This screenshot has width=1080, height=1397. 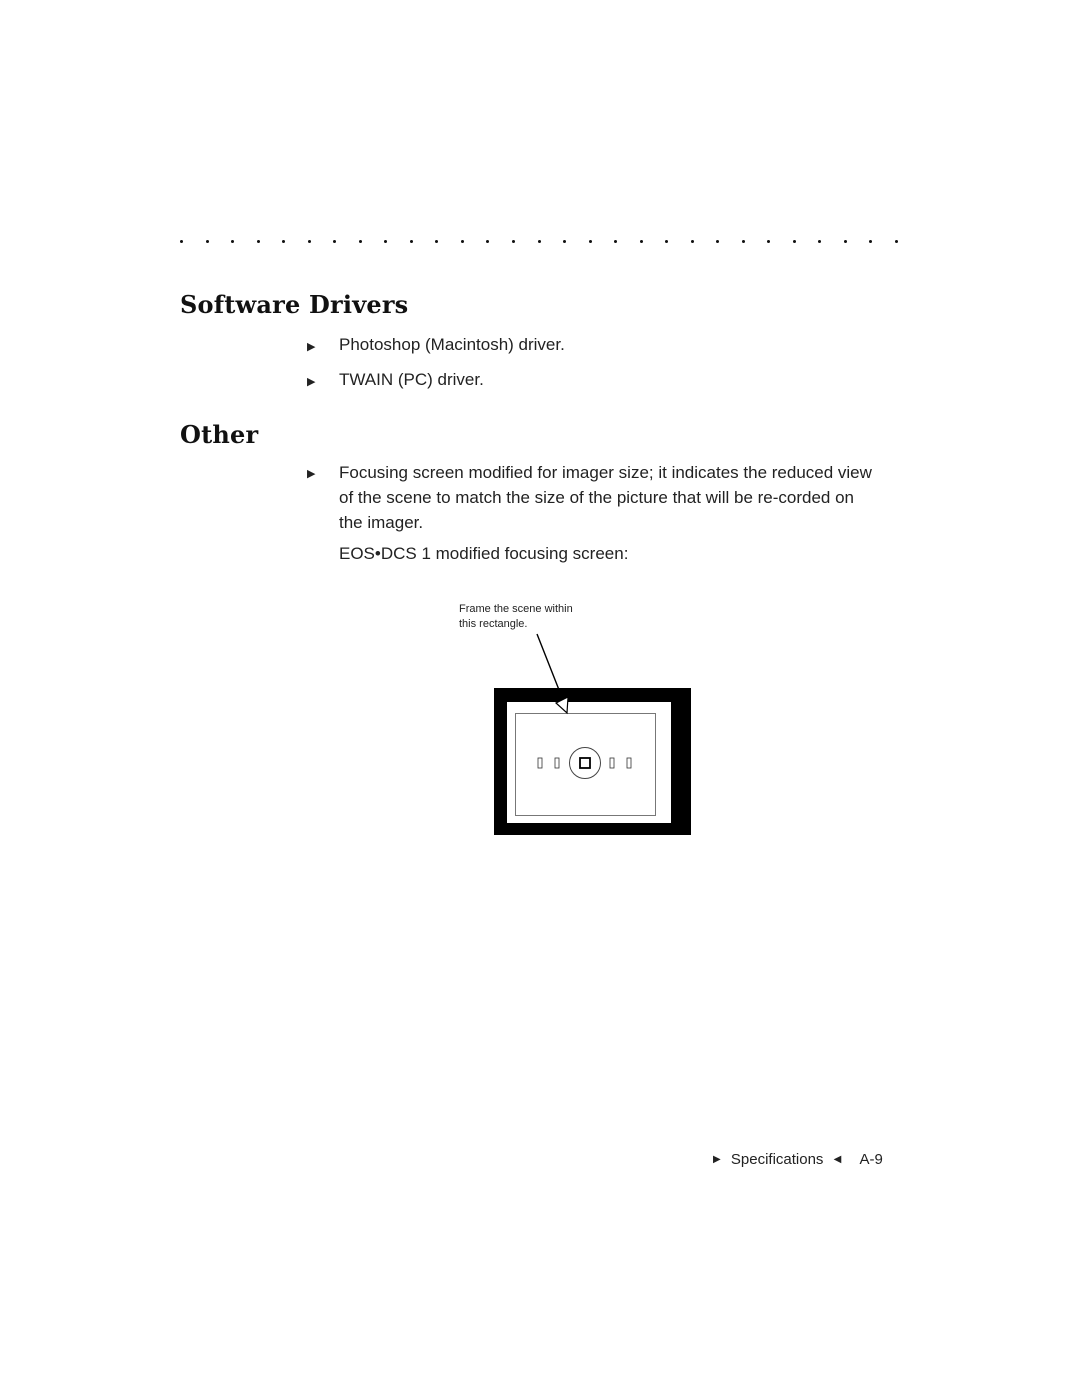 I want to click on viewfinder-inner-area, so click(x=589, y=762).